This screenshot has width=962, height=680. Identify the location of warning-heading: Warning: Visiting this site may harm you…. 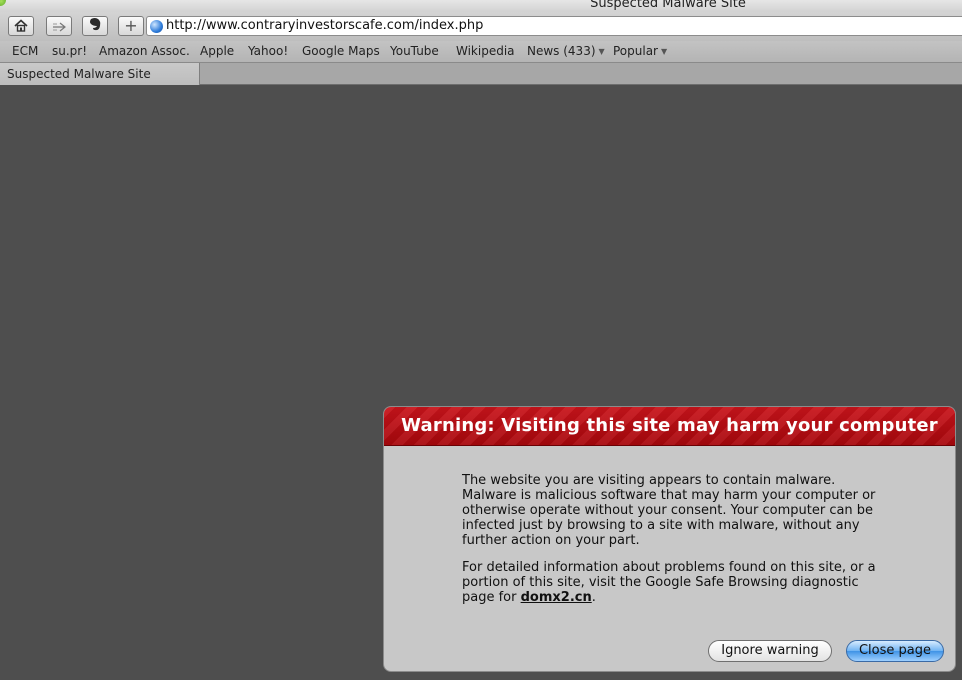
(669, 426).